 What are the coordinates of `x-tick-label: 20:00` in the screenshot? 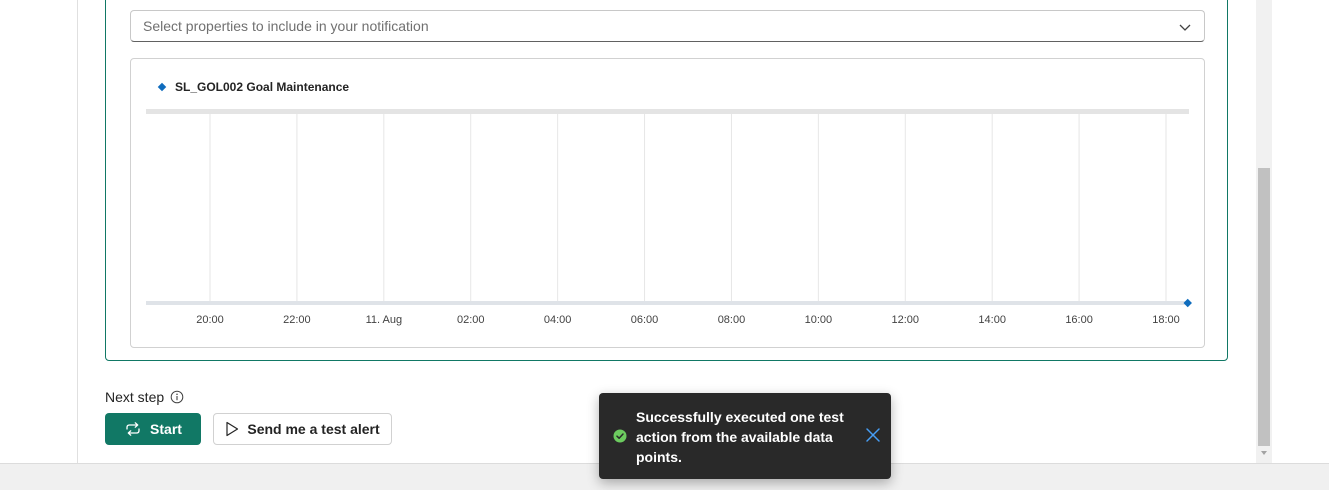 It's located at (210, 320).